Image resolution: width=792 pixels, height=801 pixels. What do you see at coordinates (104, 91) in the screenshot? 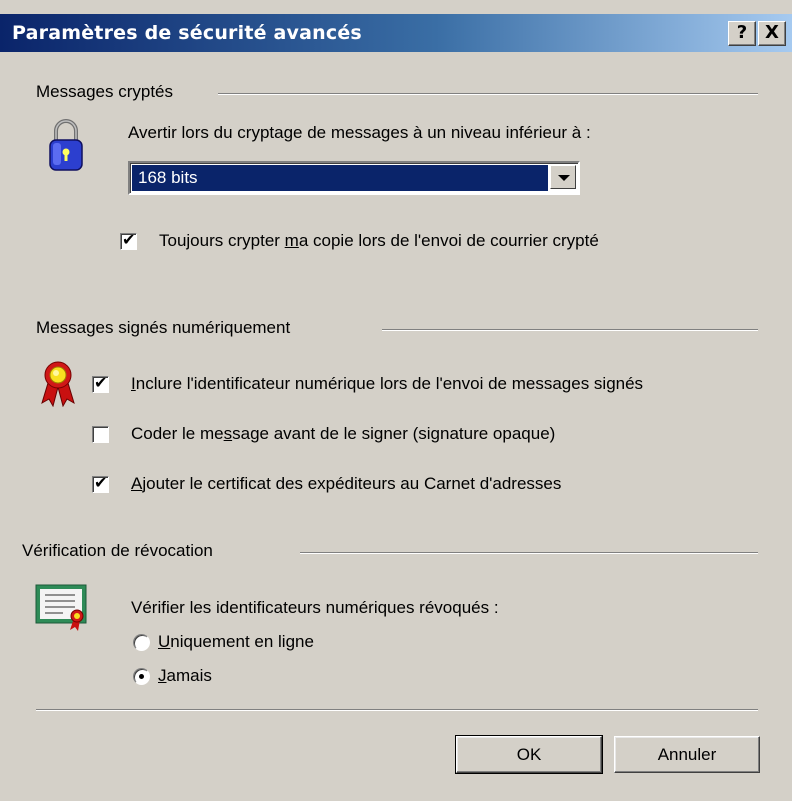
I see `encrypted-group-label: Messages cryptés` at bounding box center [104, 91].